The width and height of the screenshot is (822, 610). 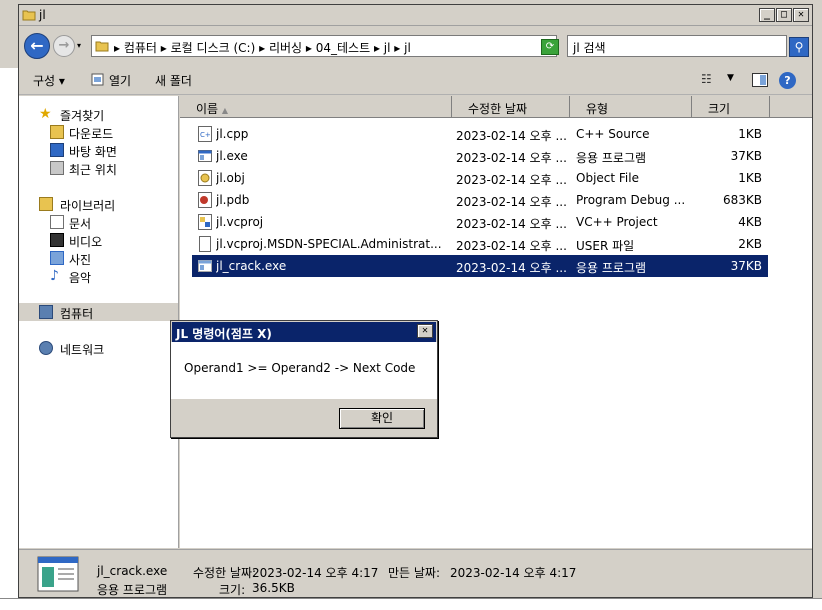 I want to click on pdb-file-icon, so click(x=205, y=200).